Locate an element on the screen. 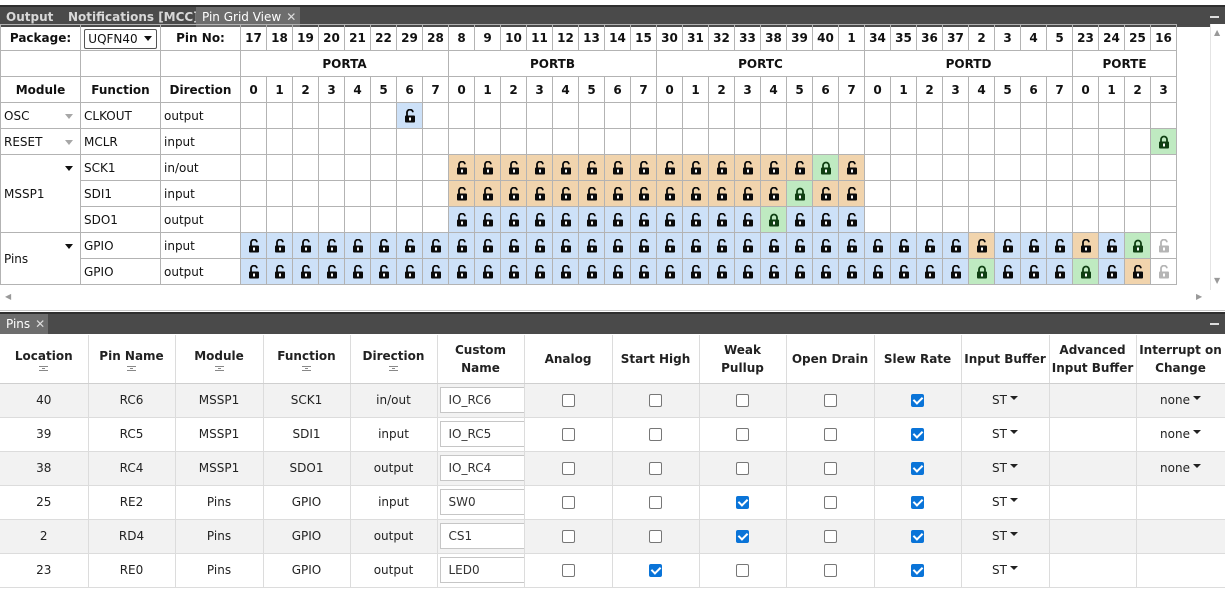  custom-name-input: IO_RC5 is located at coordinates (482, 434).